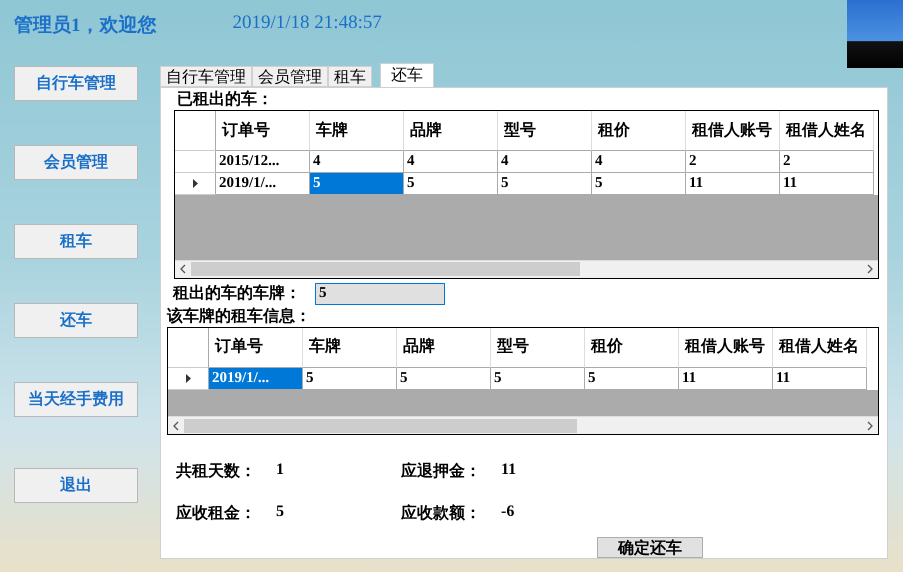 Image resolution: width=903 pixels, height=572 pixels. What do you see at coordinates (875, 34) in the screenshot?
I see `photo-placeholder` at bounding box center [875, 34].